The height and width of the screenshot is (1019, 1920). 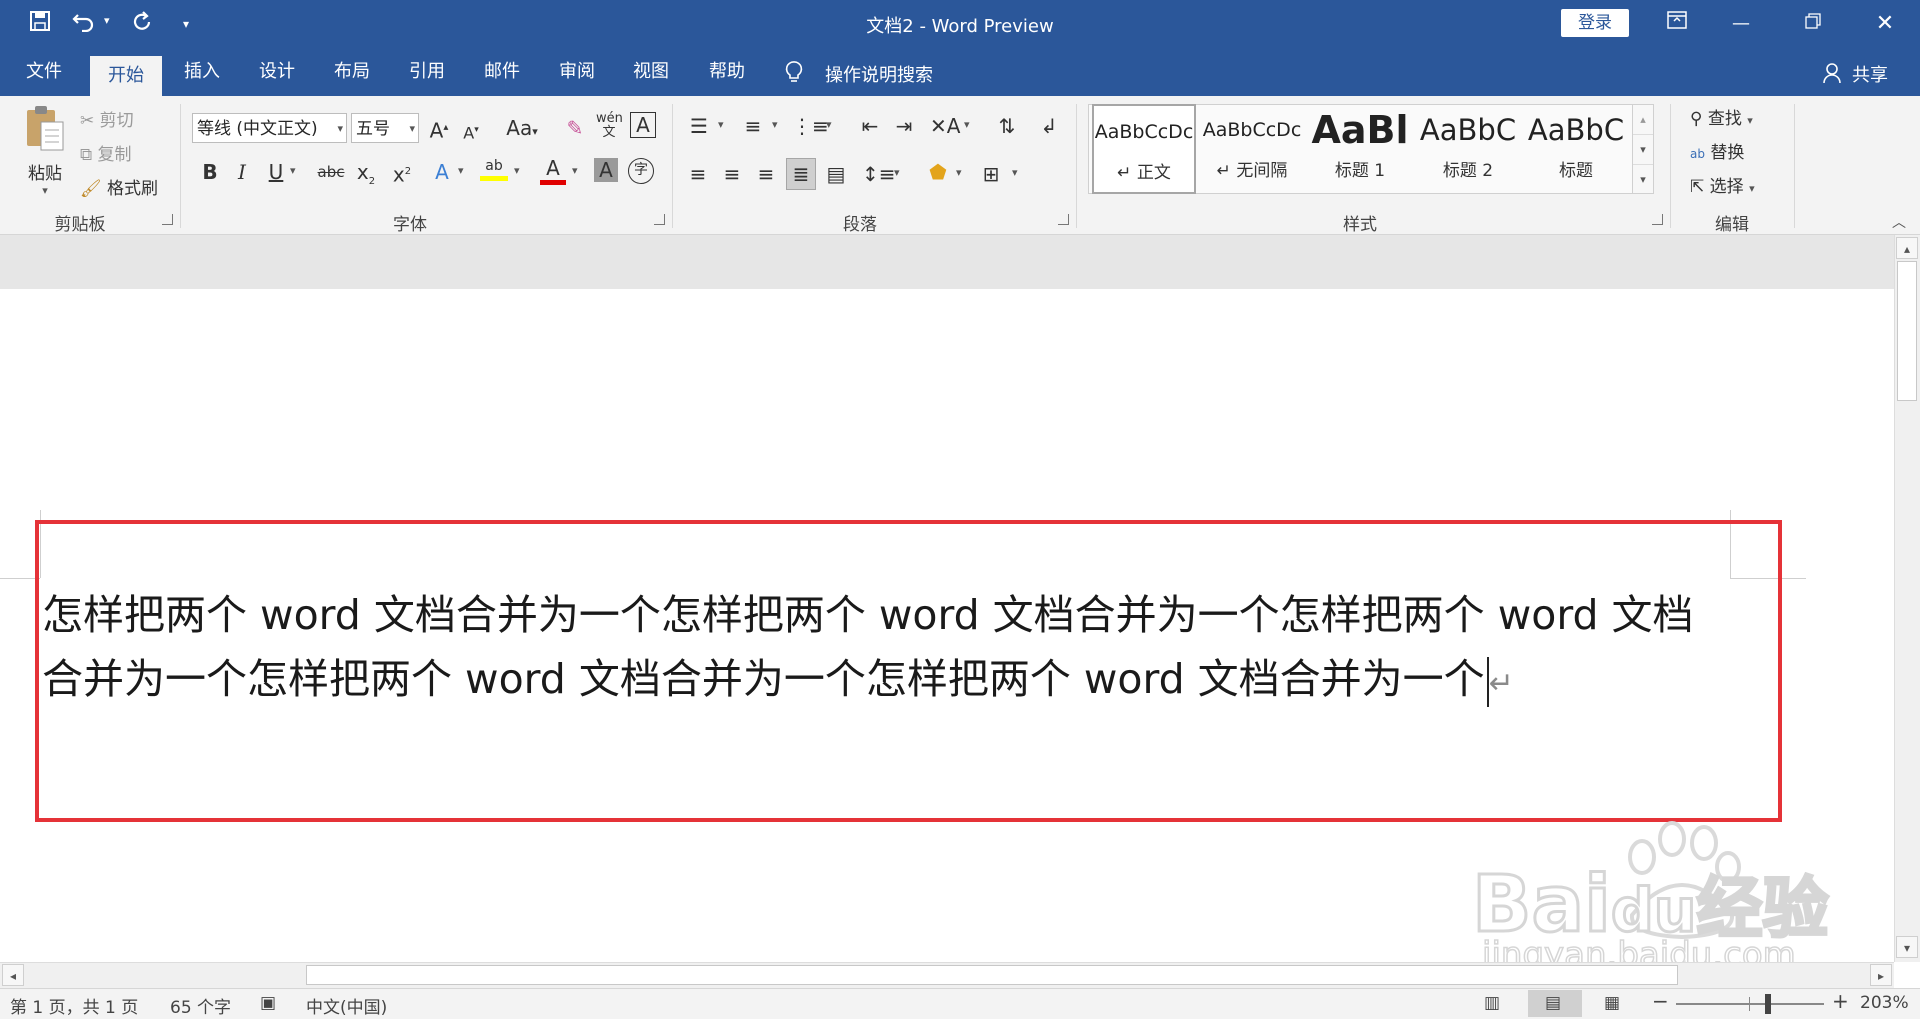 What do you see at coordinates (810, 126) in the screenshot?
I see `multilevel-list-icon: ⋮≡` at bounding box center [810, 126].